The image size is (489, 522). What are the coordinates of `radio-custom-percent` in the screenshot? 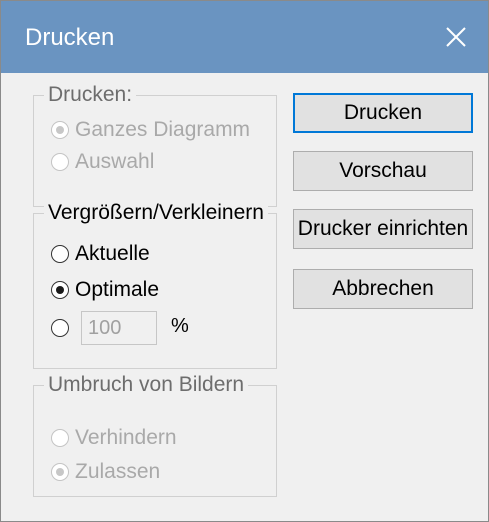 It's located at (60, 328).